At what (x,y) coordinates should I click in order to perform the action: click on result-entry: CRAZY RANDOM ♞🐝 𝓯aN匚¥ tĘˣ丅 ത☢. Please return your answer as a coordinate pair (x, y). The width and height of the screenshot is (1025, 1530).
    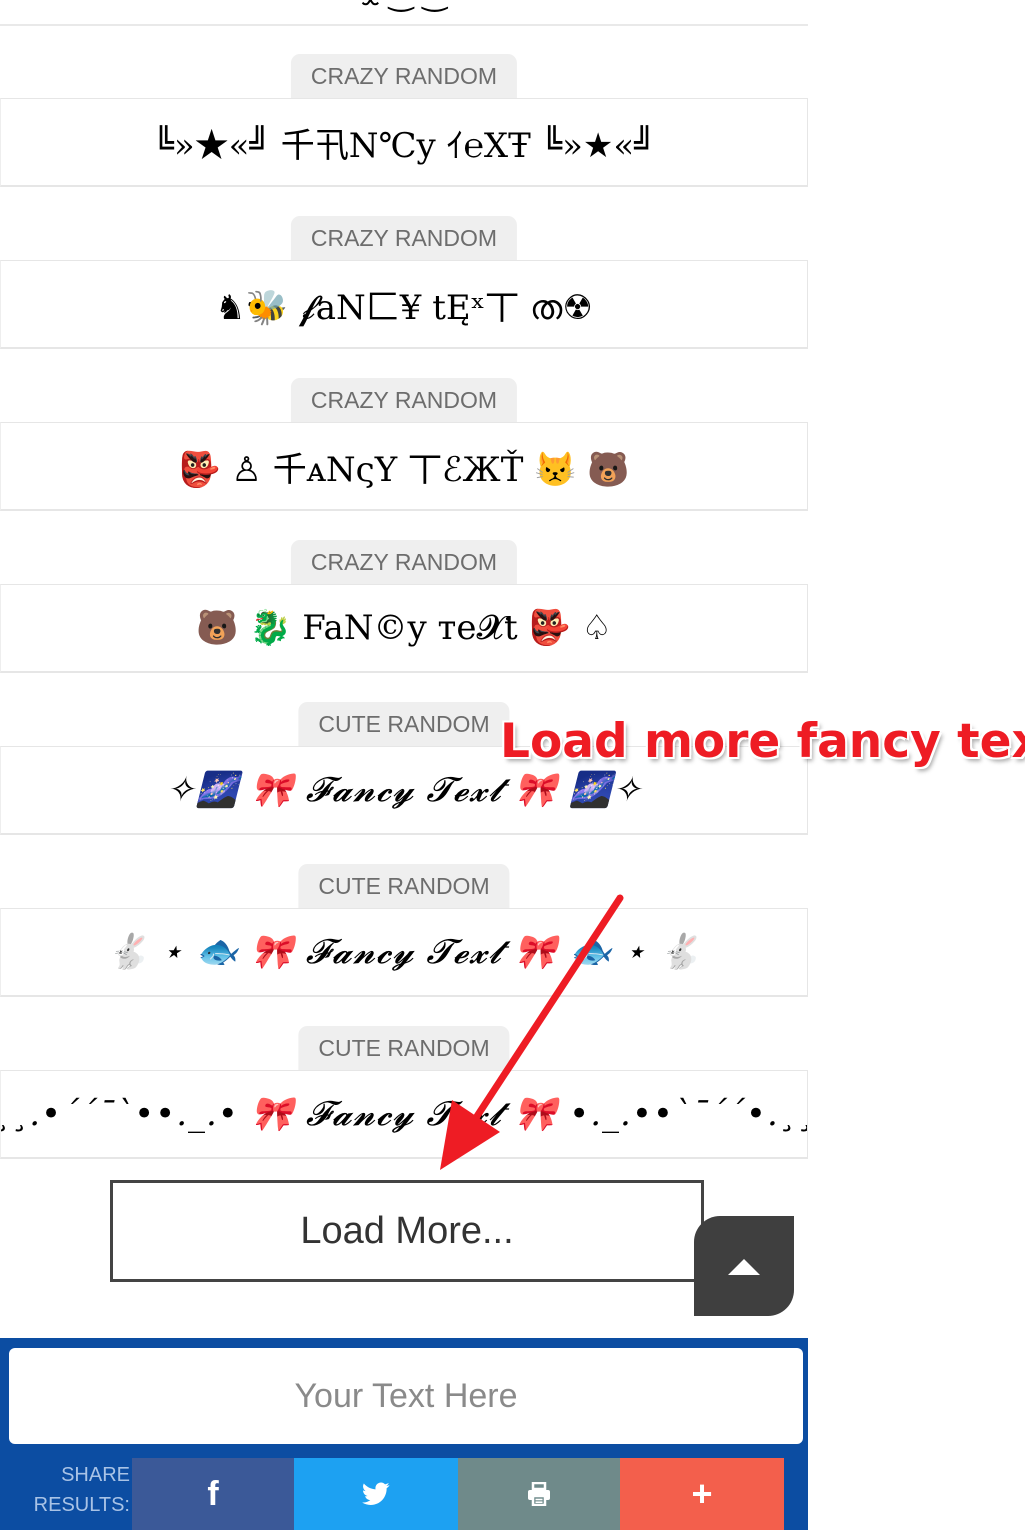
    Looking at the image, I should click on (404, 297).